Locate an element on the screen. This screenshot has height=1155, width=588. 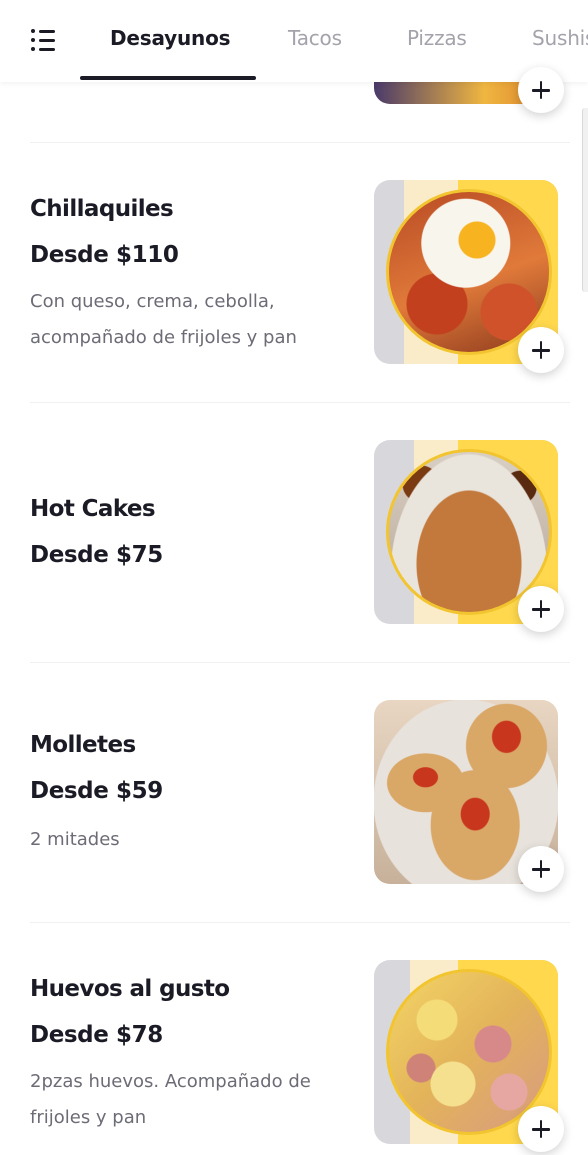
item-price: Desde $75 is located at coordinates (96, 555).